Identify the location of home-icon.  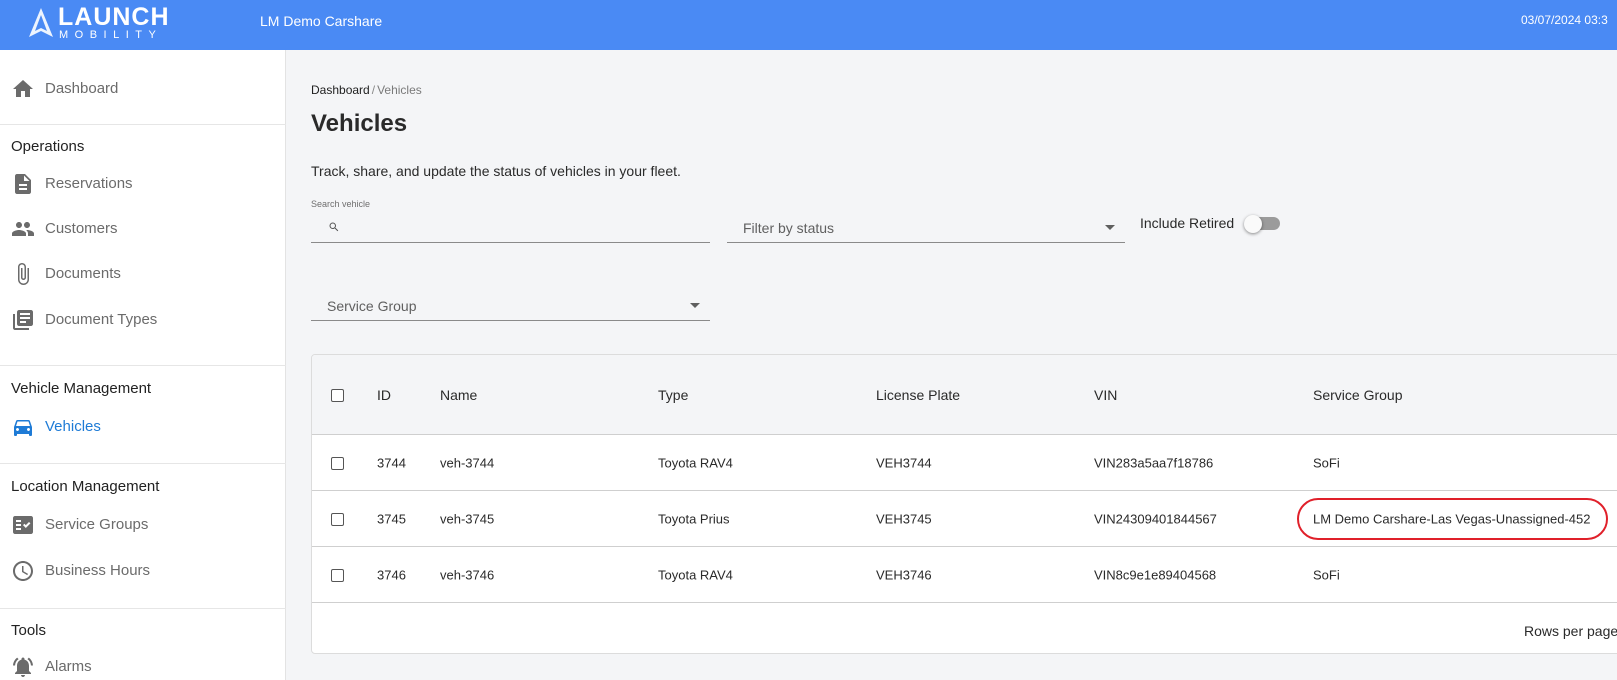
(23, 88).